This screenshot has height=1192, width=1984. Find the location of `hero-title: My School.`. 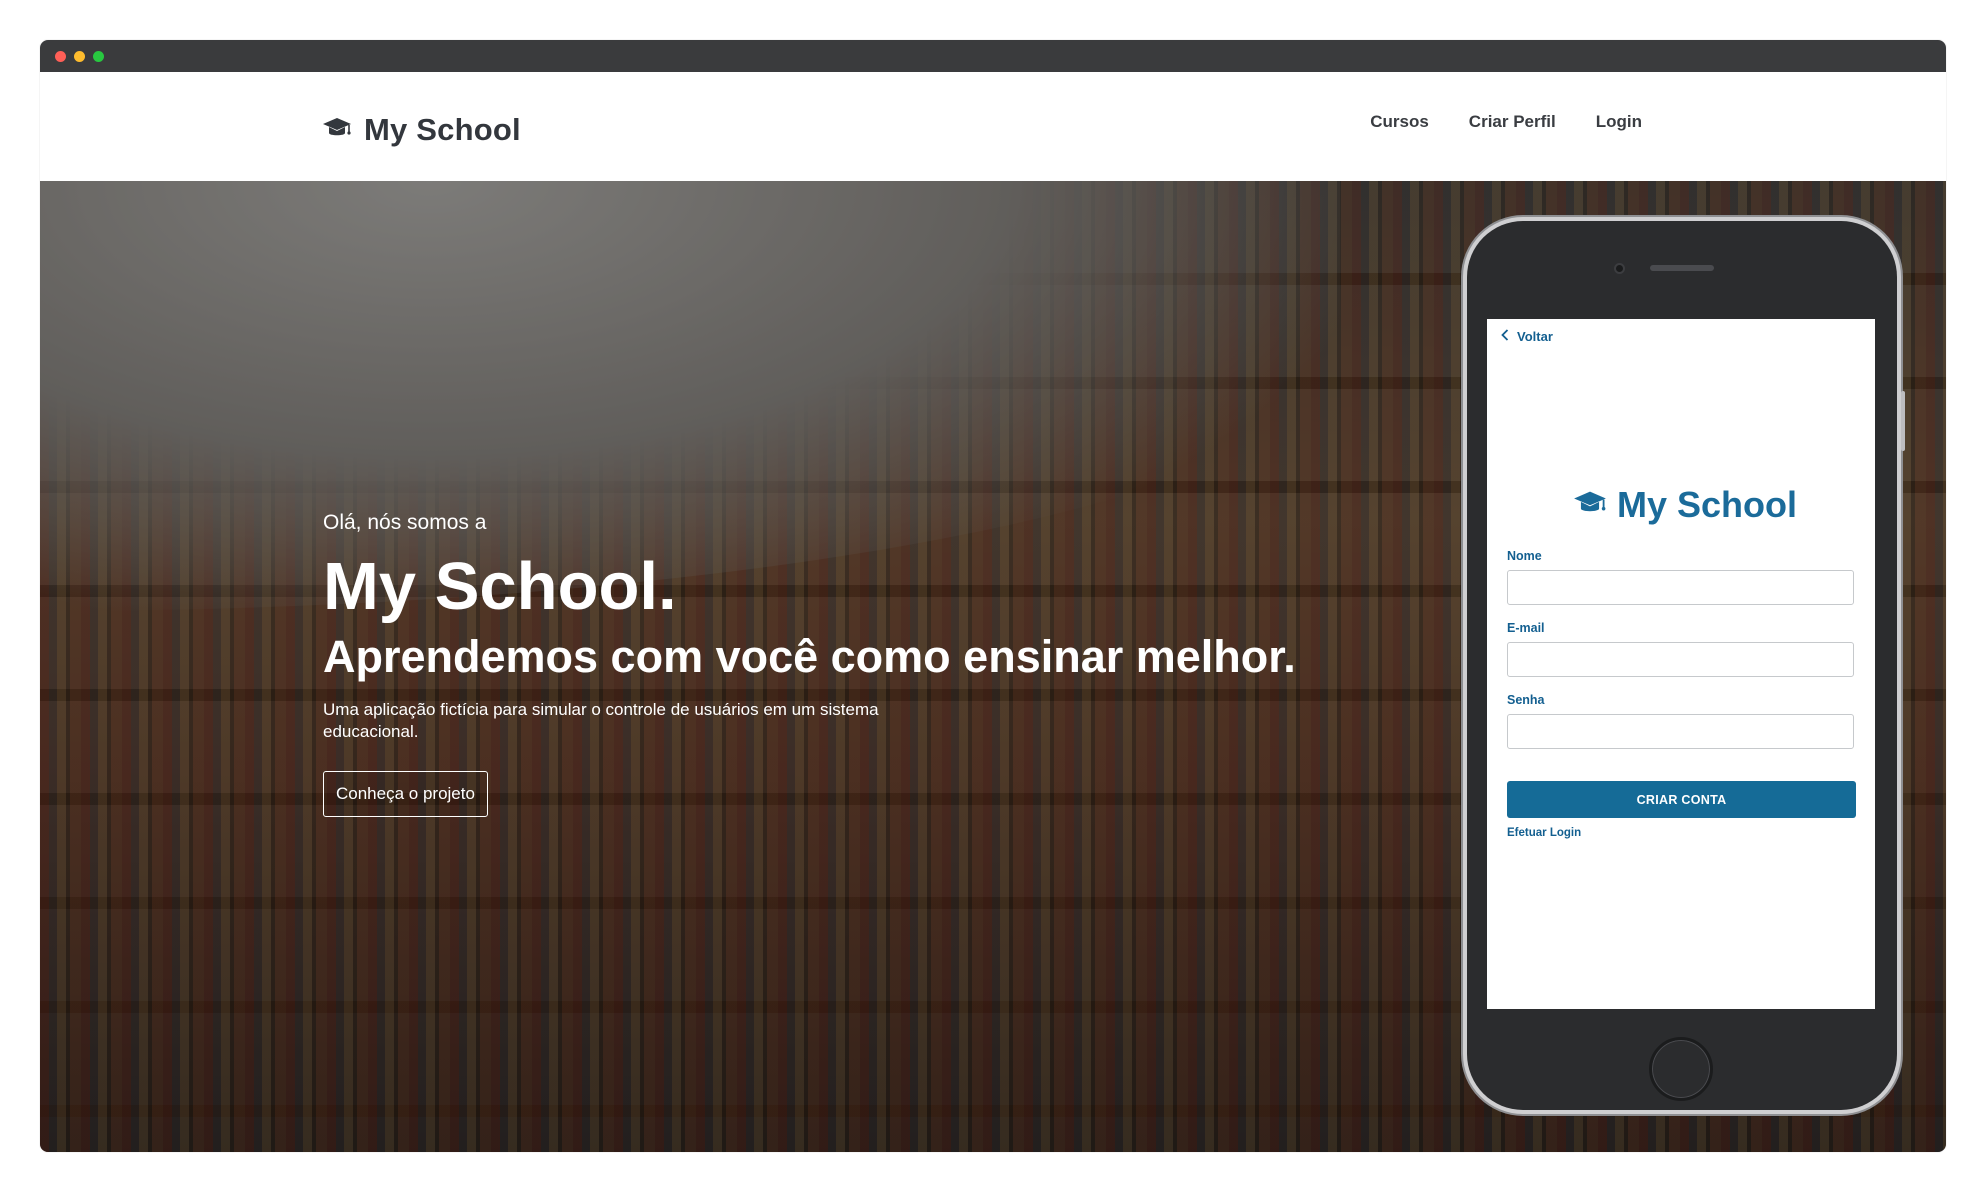

hero-title: My School. is located at coordinates (500, 586).